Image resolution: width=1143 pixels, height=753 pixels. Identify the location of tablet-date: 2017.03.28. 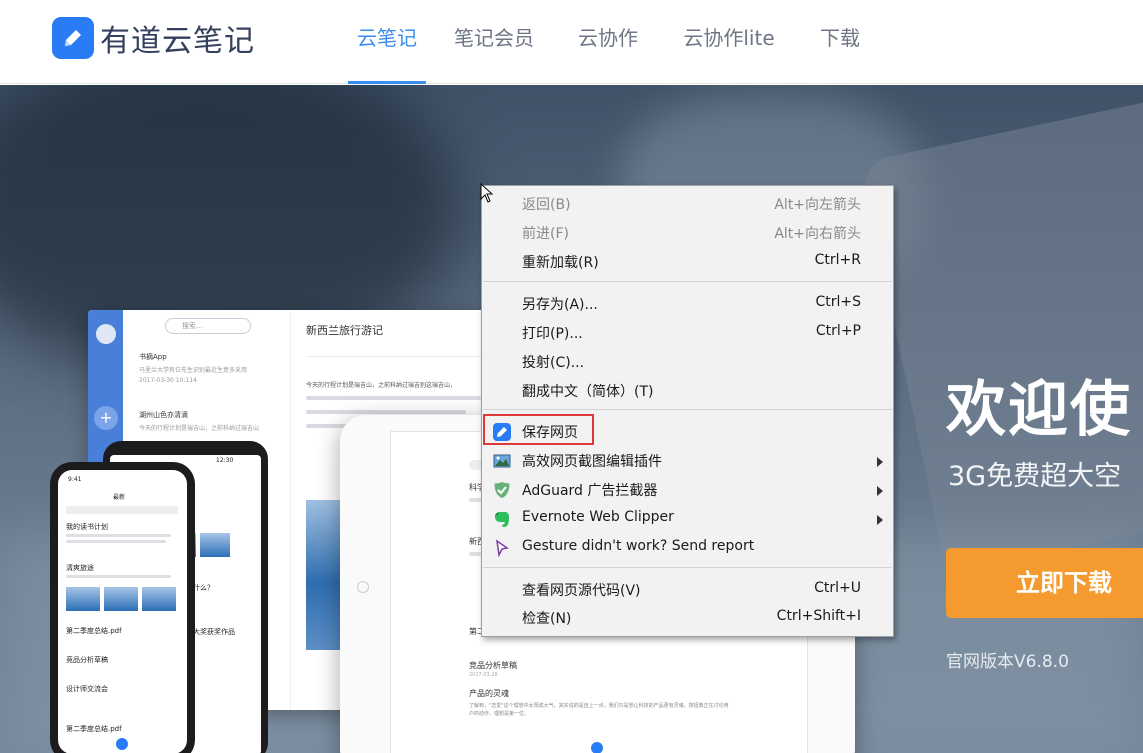
(483, 675).